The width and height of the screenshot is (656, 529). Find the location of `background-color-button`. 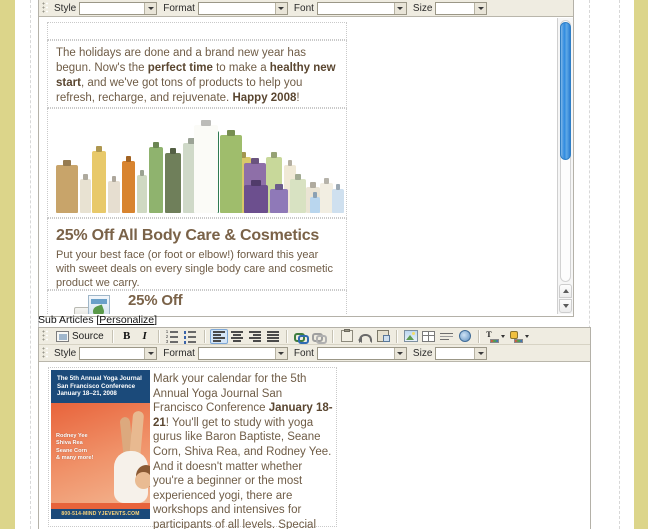

background-color-button is located at coordinates (520, 336).